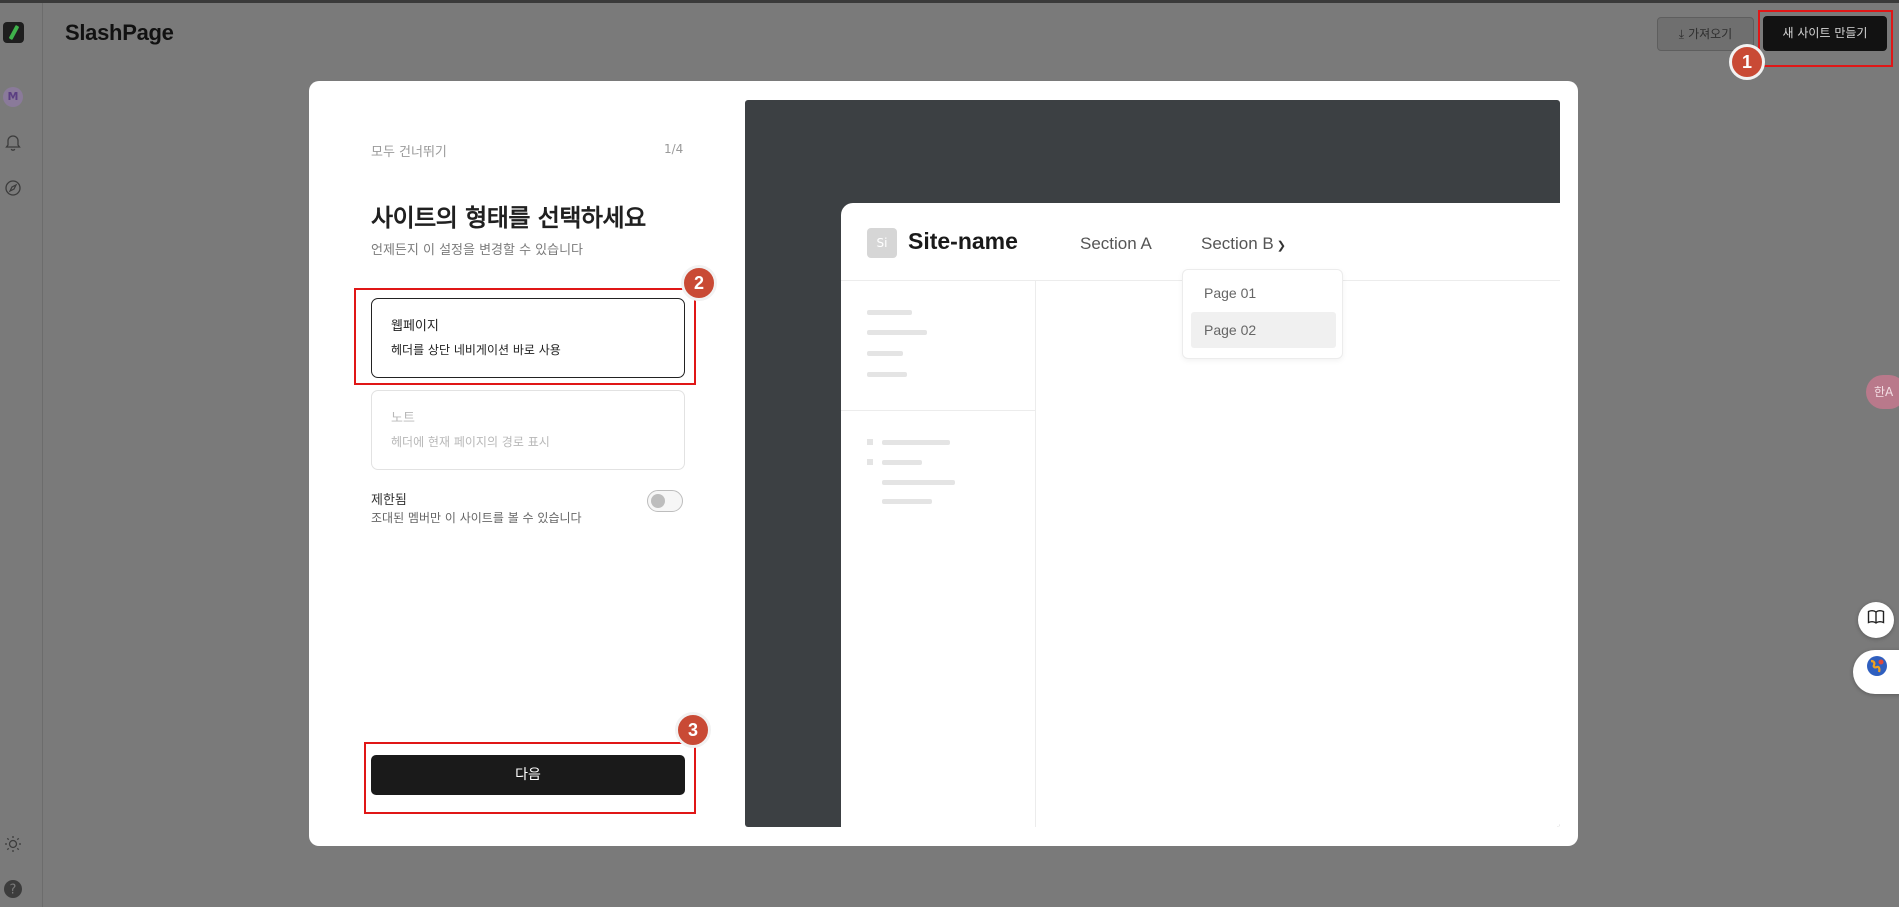  Describe the element at coordinates (528, 430) in the screenshot. I see `option-note: 노트 헤더에 현재 페이지의 경로 표시` at that location.